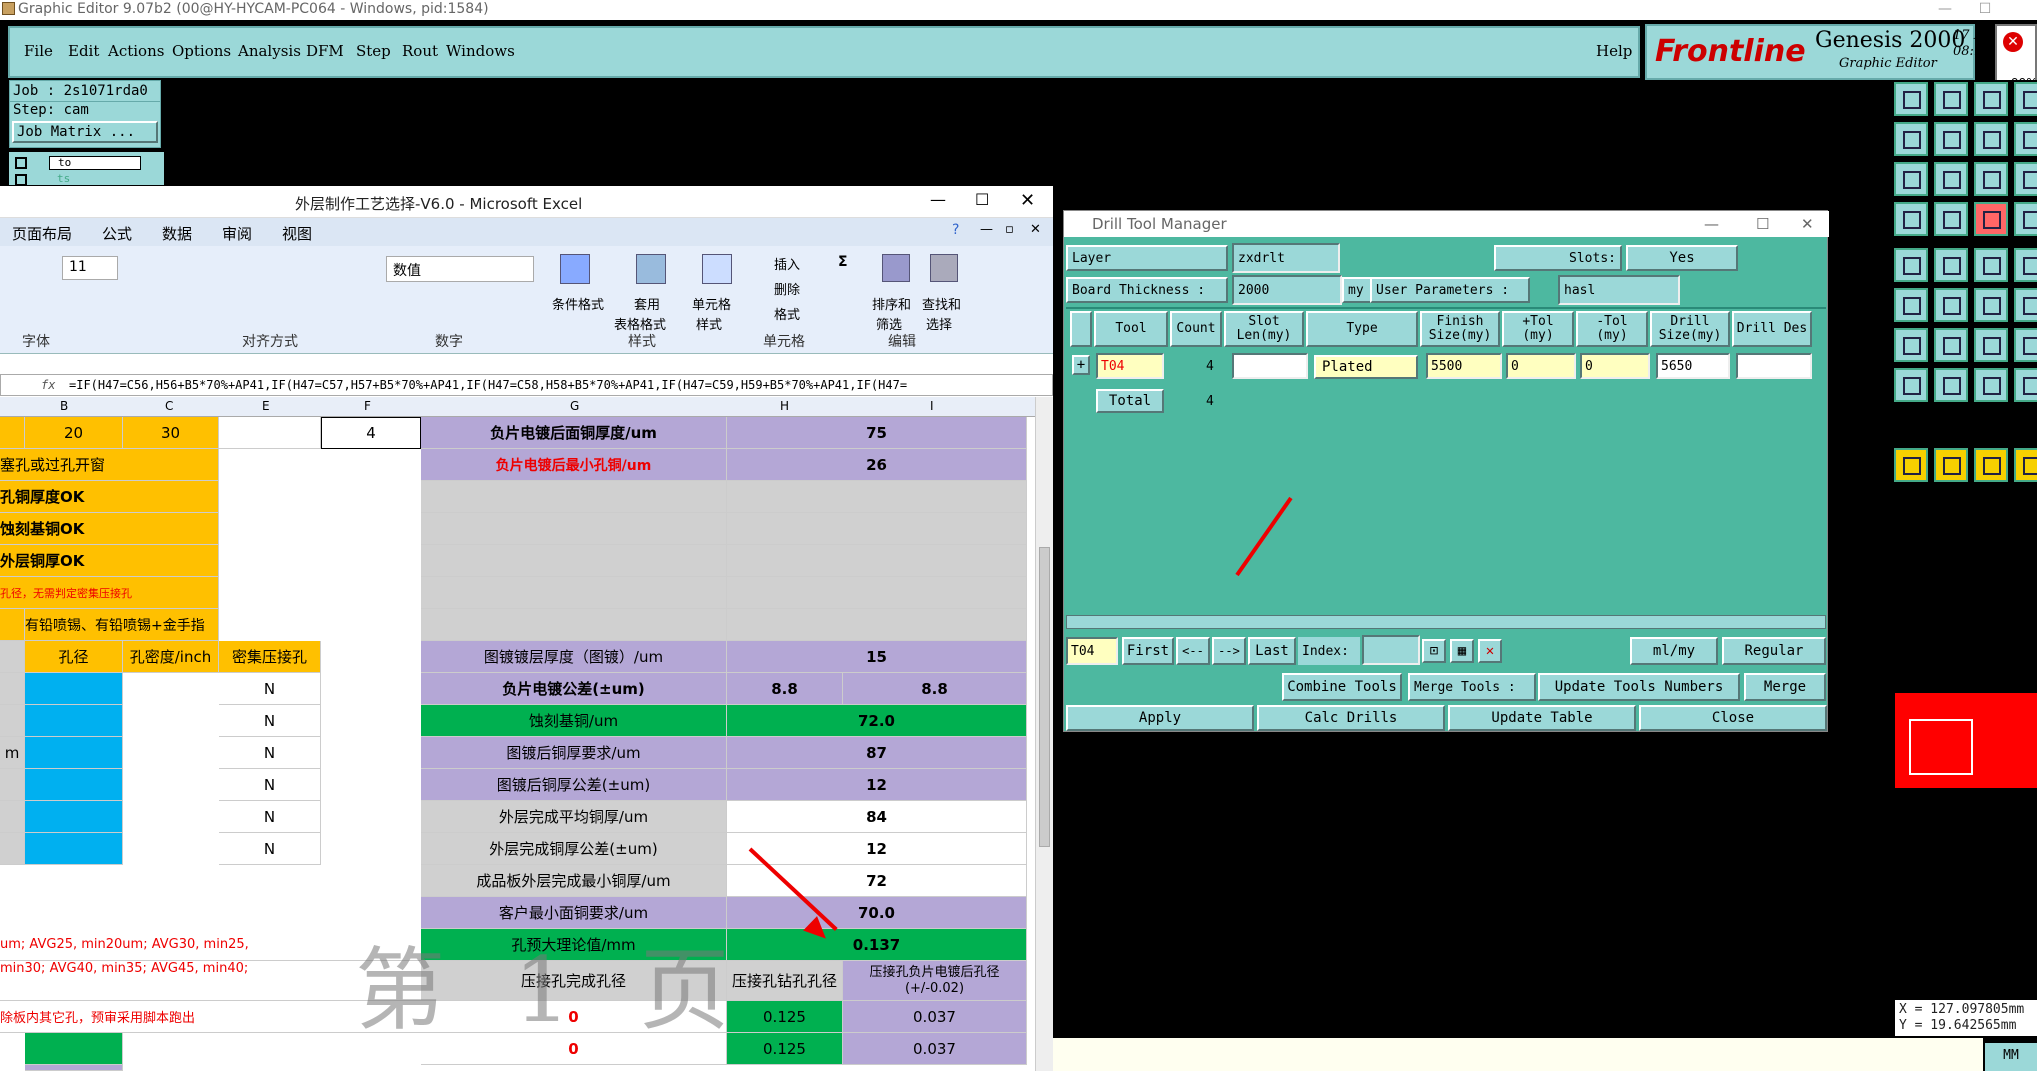 The width and height of the screenshot is (2037, 1071). Describe the element at coordinates (935, 1049) in the screenshot. I see `cell-i20: 0.037` at that location.